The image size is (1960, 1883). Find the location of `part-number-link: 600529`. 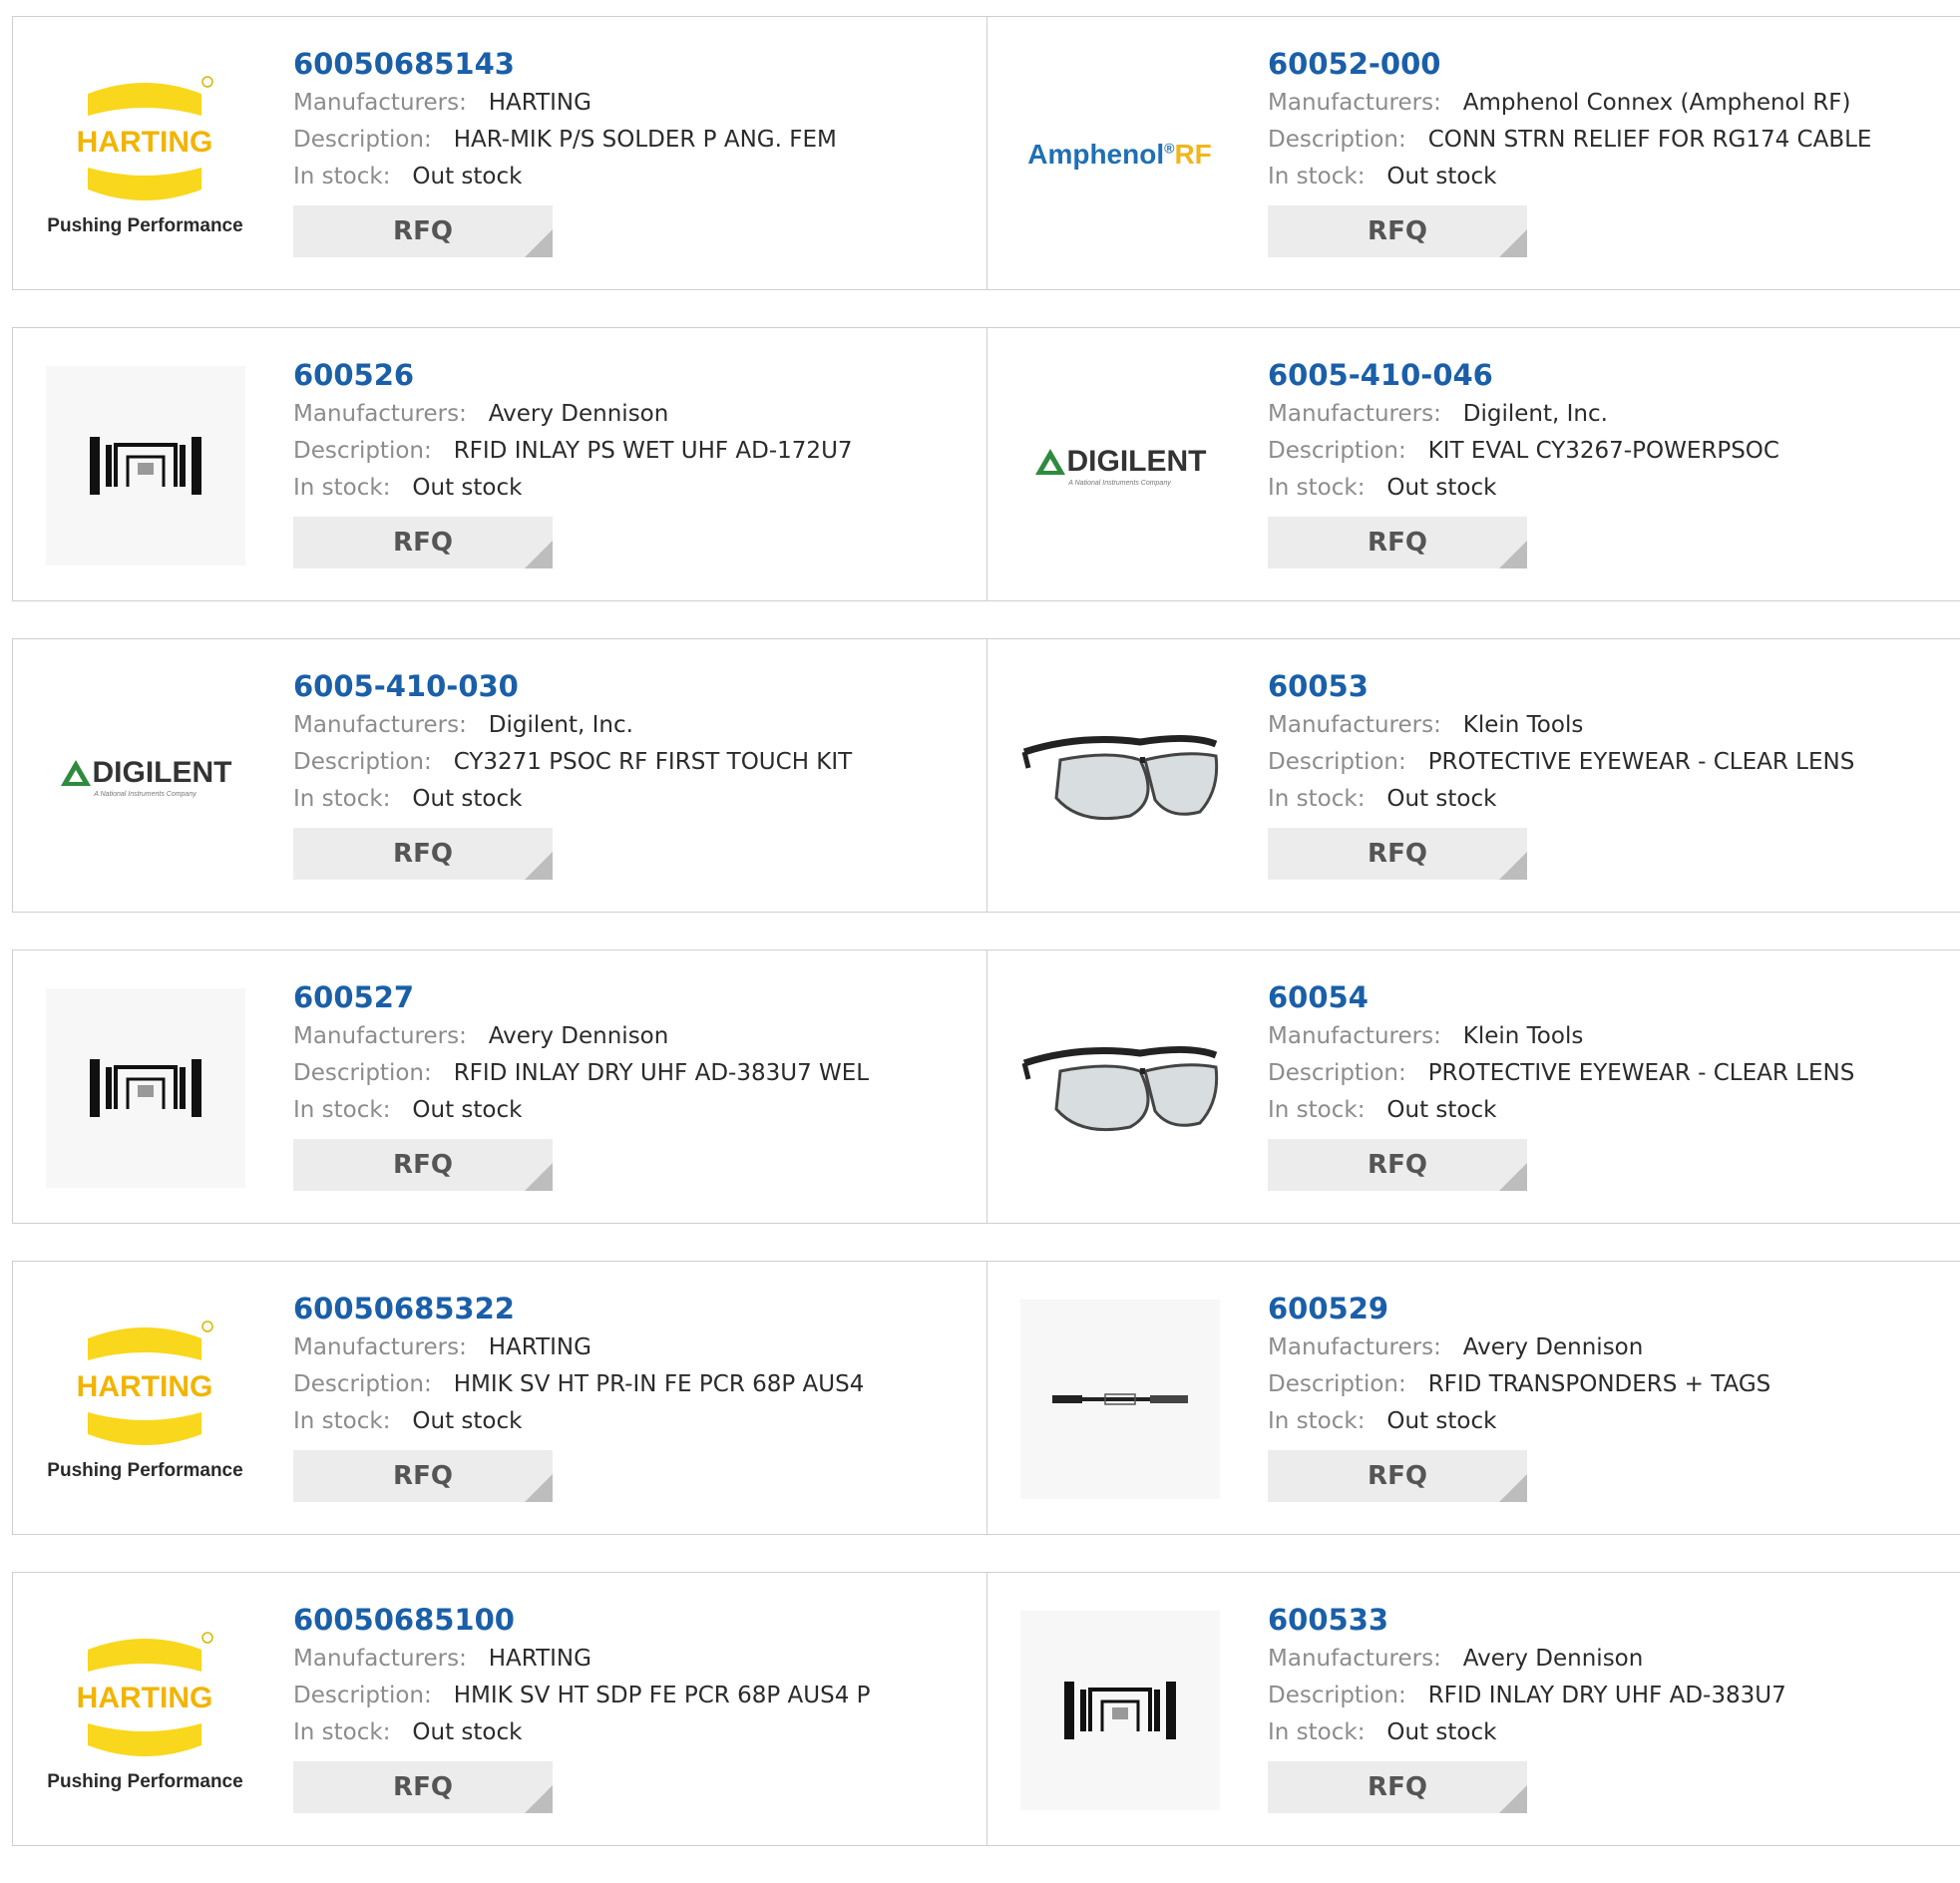

part-number-link: 600529 is located at coordinates (1609, 1310).